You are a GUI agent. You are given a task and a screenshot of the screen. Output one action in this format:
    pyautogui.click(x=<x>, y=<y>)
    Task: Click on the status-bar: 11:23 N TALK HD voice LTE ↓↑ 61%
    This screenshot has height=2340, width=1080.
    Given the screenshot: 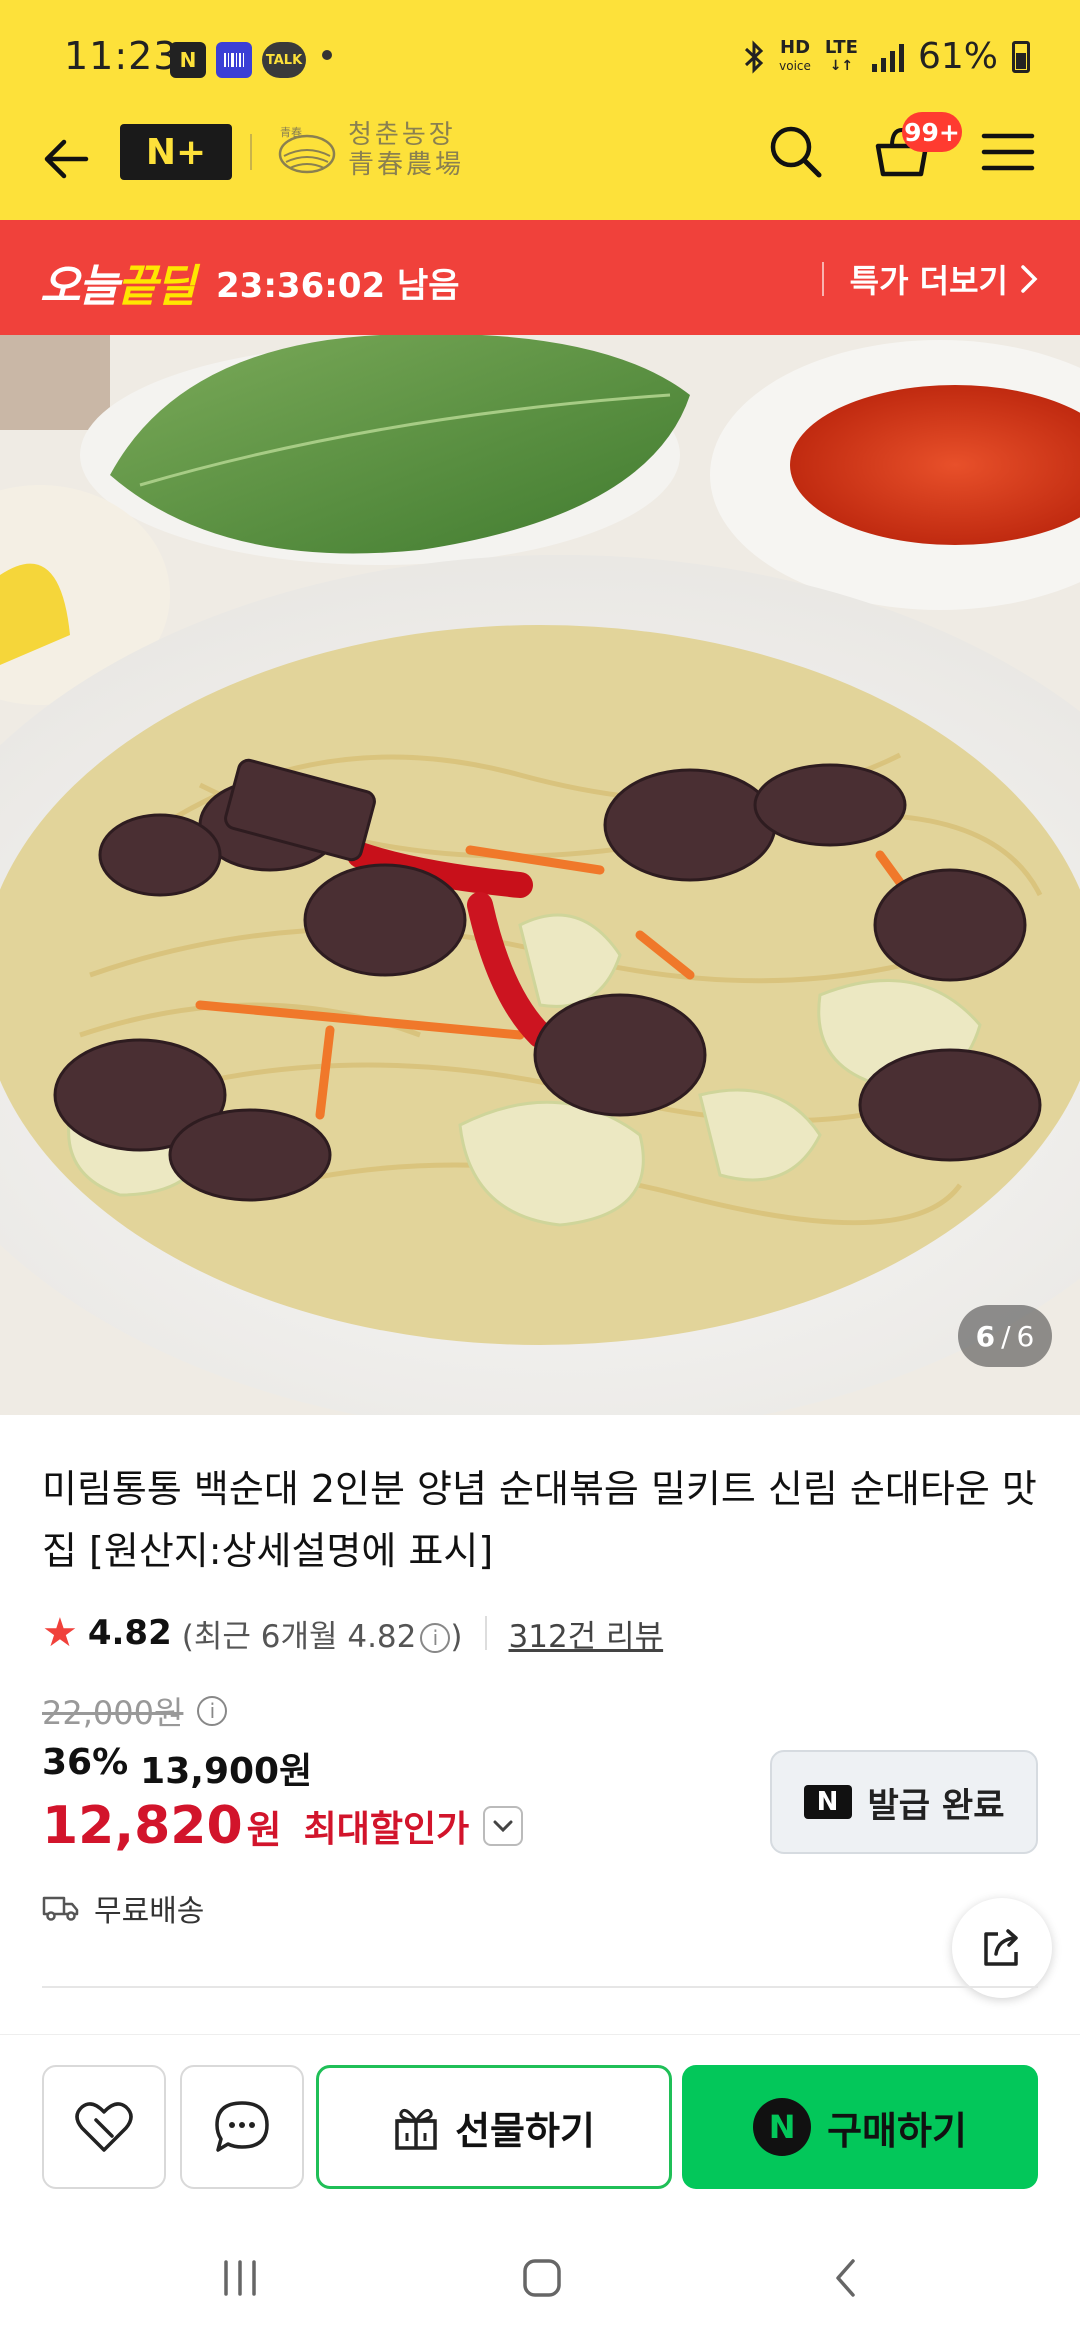 What is the action you would take?
    pyautogui.click(x=540, y=57)
    